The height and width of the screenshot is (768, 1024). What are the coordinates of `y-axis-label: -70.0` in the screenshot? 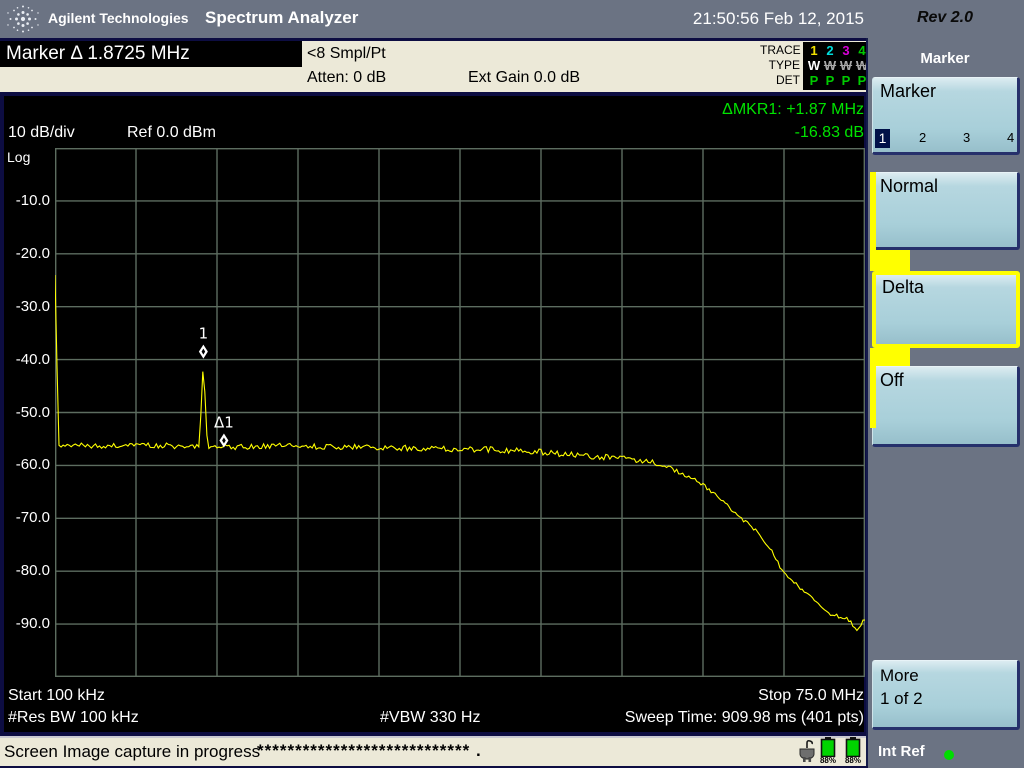 It's located at (32, 518).